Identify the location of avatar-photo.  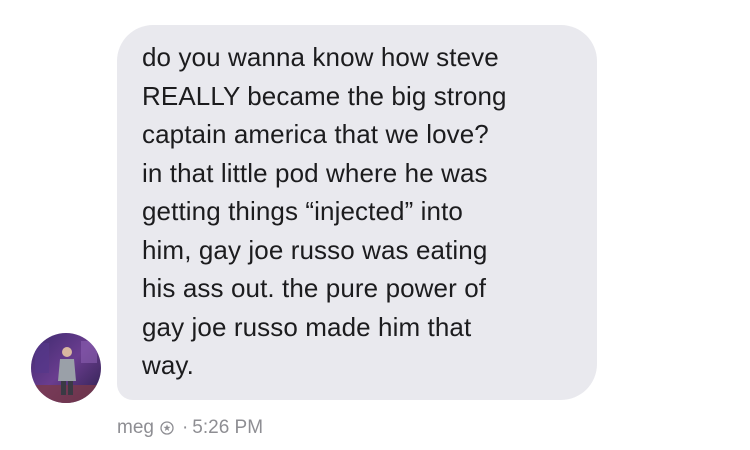
(66, 368).